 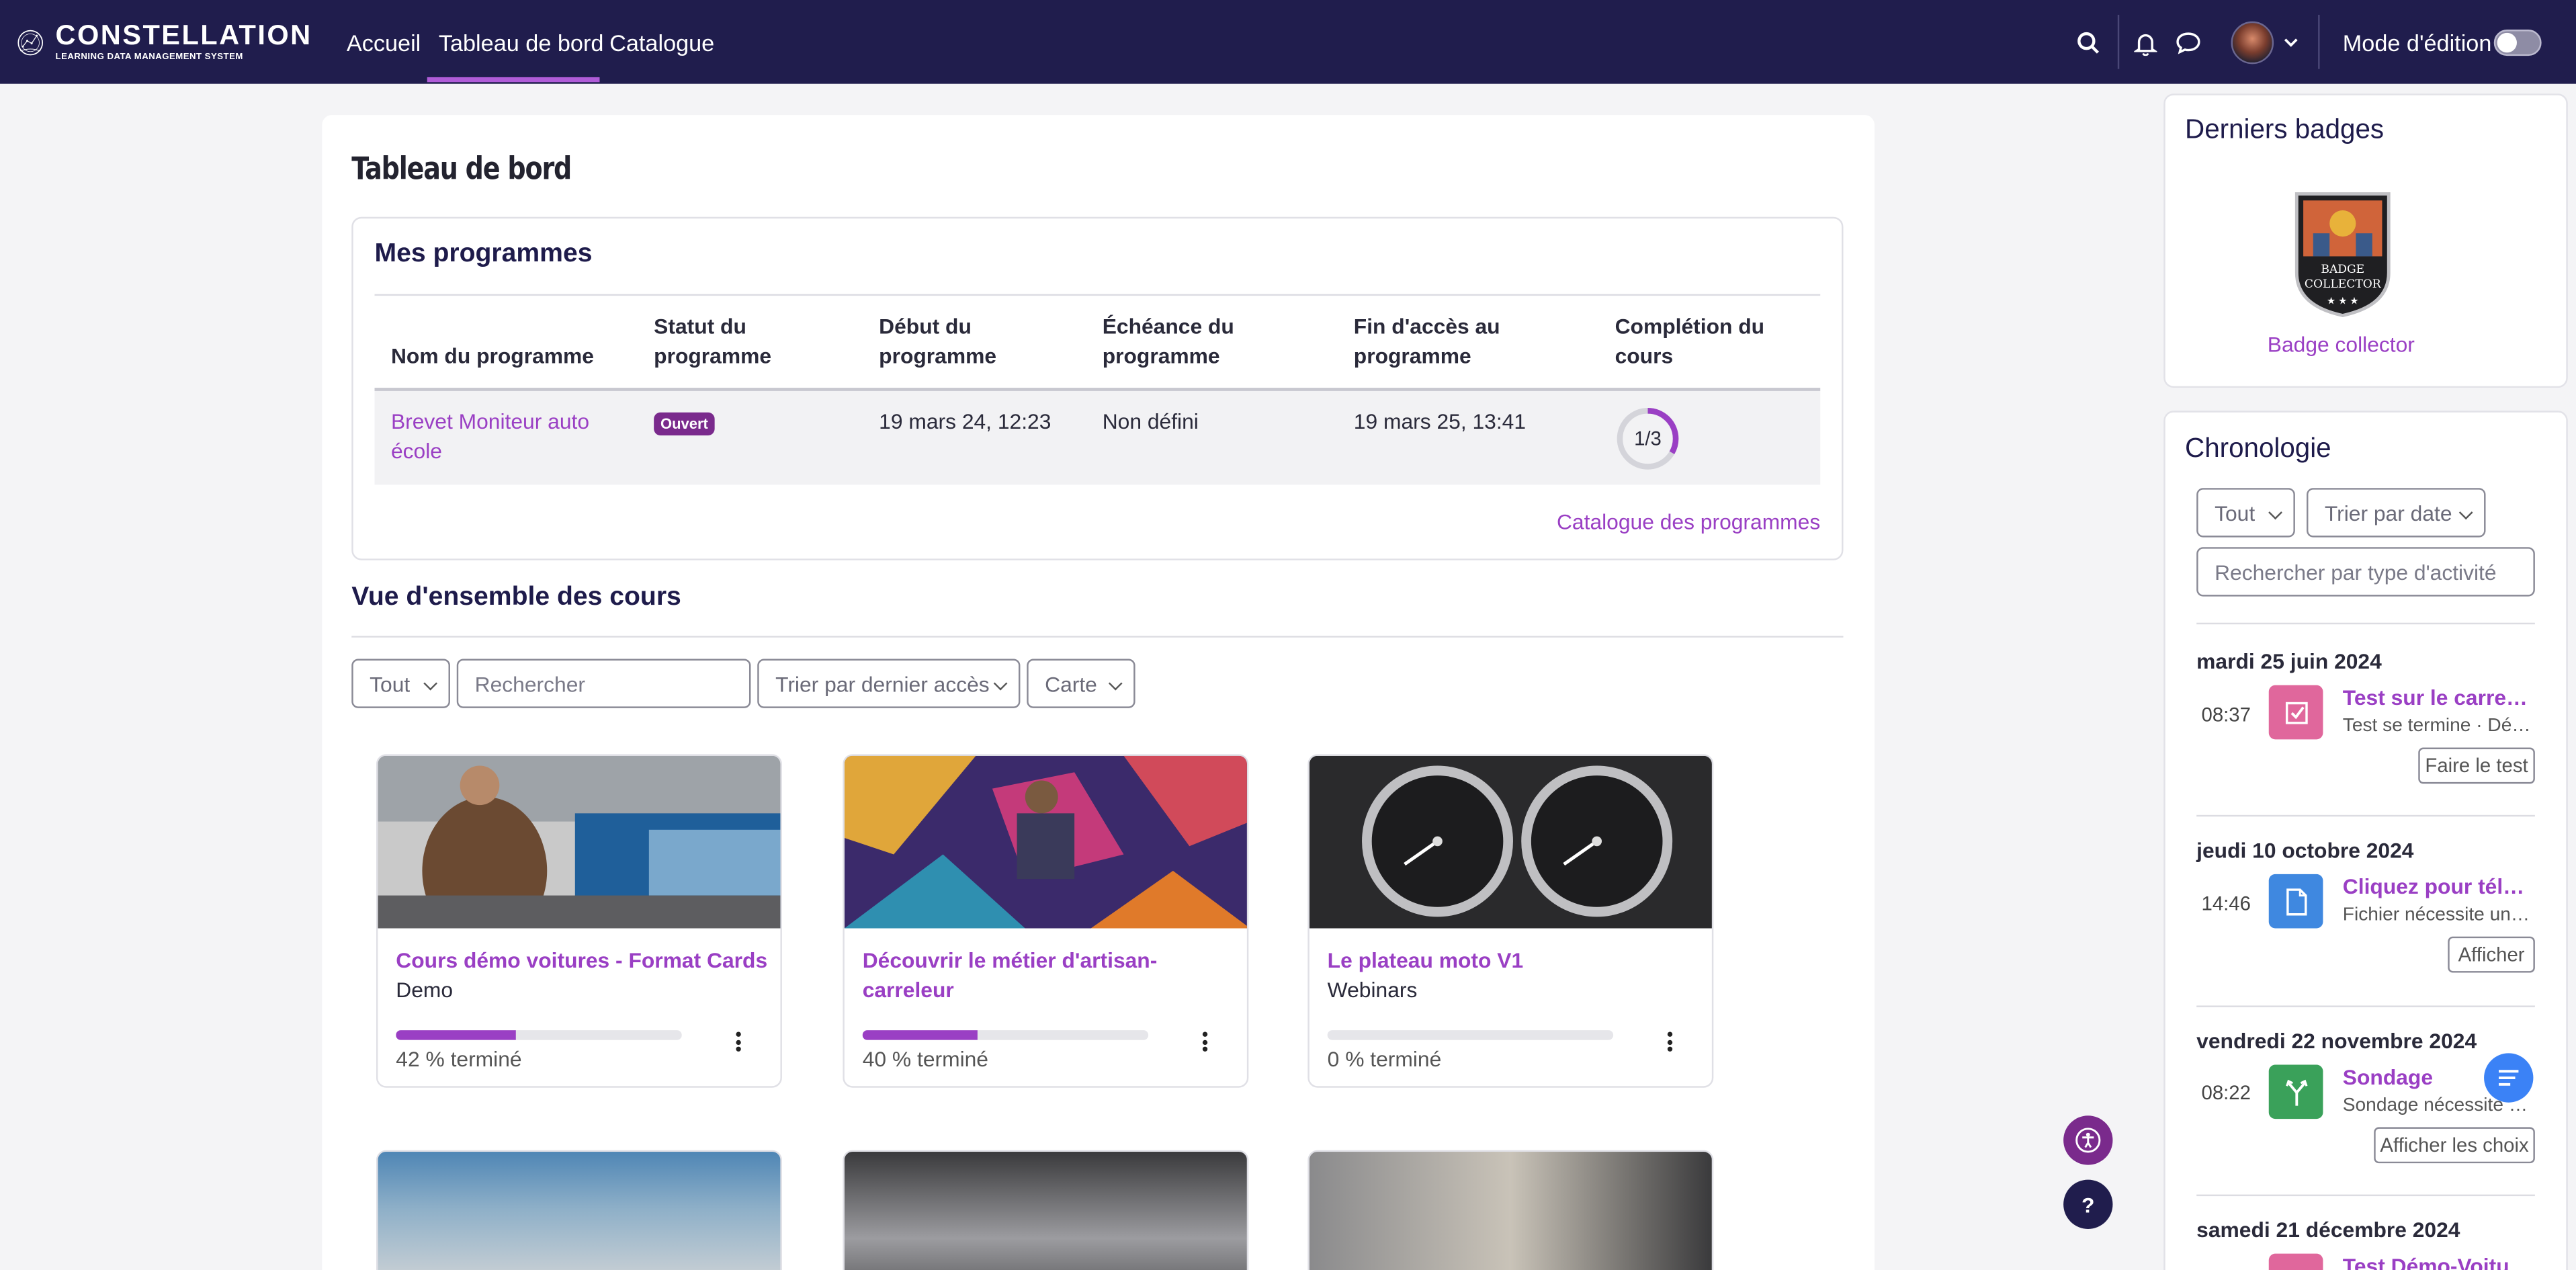 What do you see at coordinates (882, 683) in the screenshot?
I see `course-sort-value: Trier par dernier accès` at bounding box center [882, 683].